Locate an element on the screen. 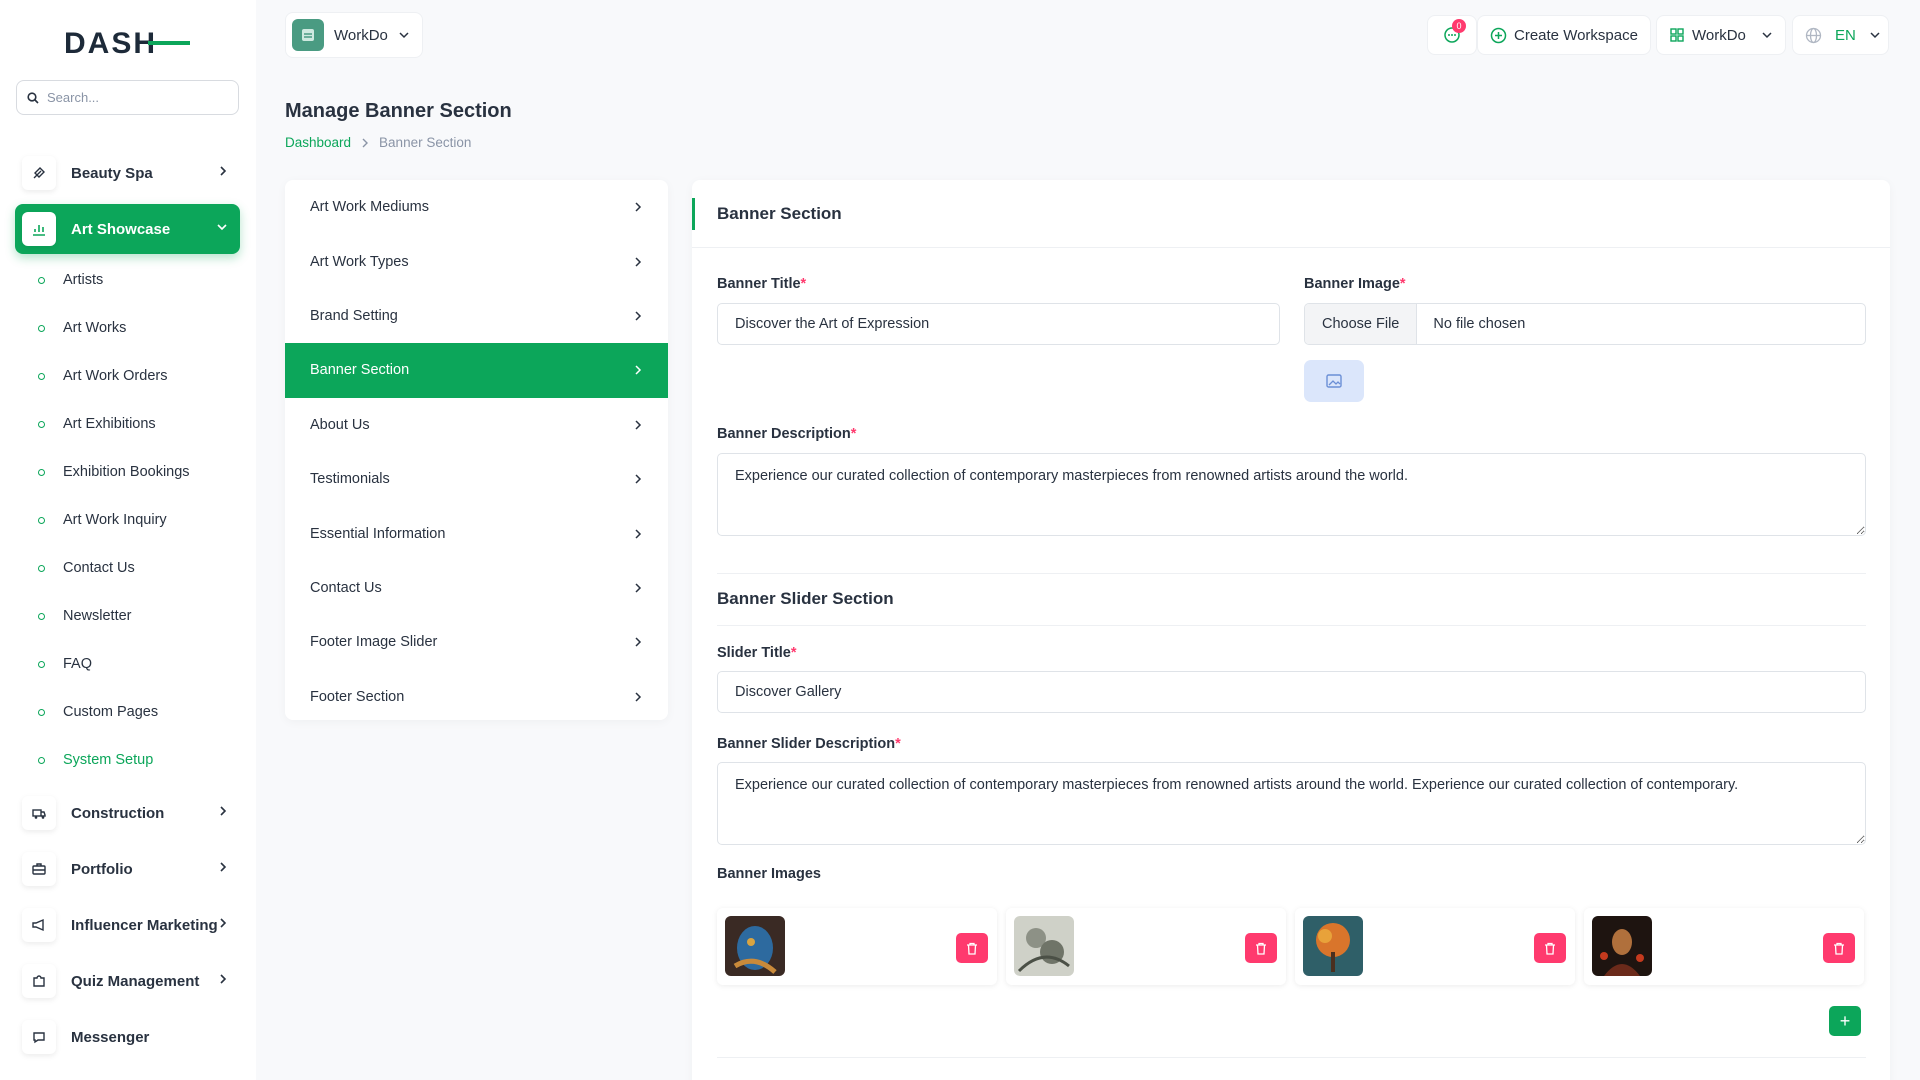 The height and width of the screenshot is (1080, 1920). menu-item-contact-us: Contact Us is located at coordinates (476, 588).